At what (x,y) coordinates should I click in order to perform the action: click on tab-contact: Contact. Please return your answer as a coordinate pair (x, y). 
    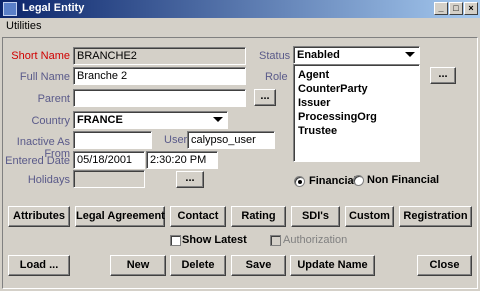
    Looking at the image, I should click on (198, 216).